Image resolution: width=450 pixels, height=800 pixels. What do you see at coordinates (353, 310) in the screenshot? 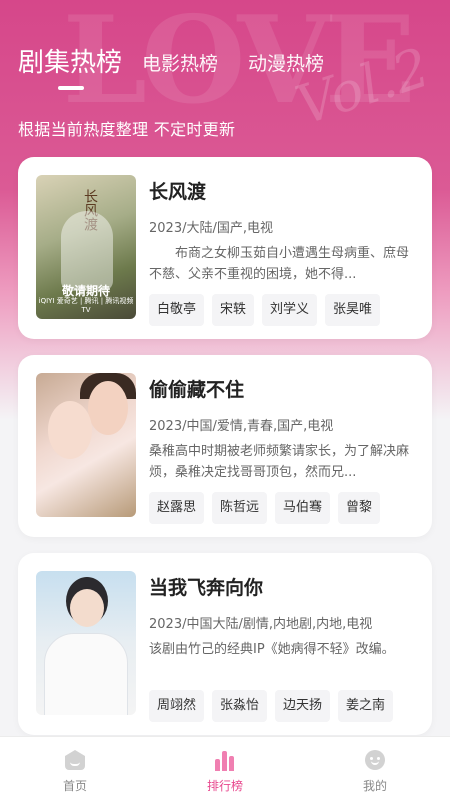
I see `cast-chip: 张昊唯` at bounding box center [353, 310].